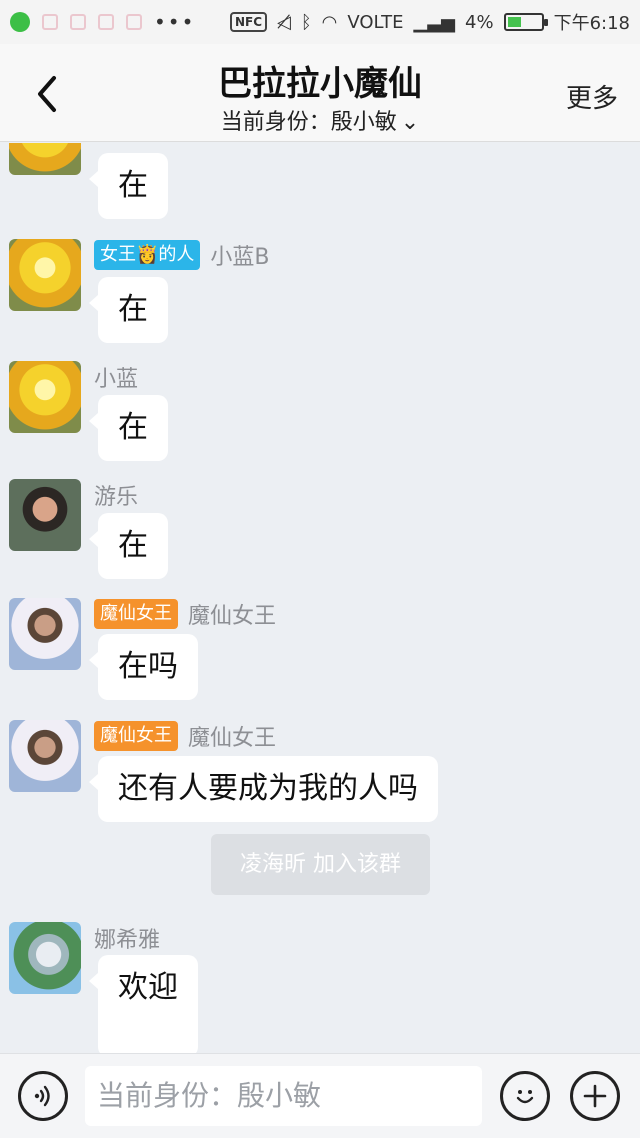 The image size is (640, 1138). I want to click on bluetooth-icon: ᛒ, so click(306, 22).